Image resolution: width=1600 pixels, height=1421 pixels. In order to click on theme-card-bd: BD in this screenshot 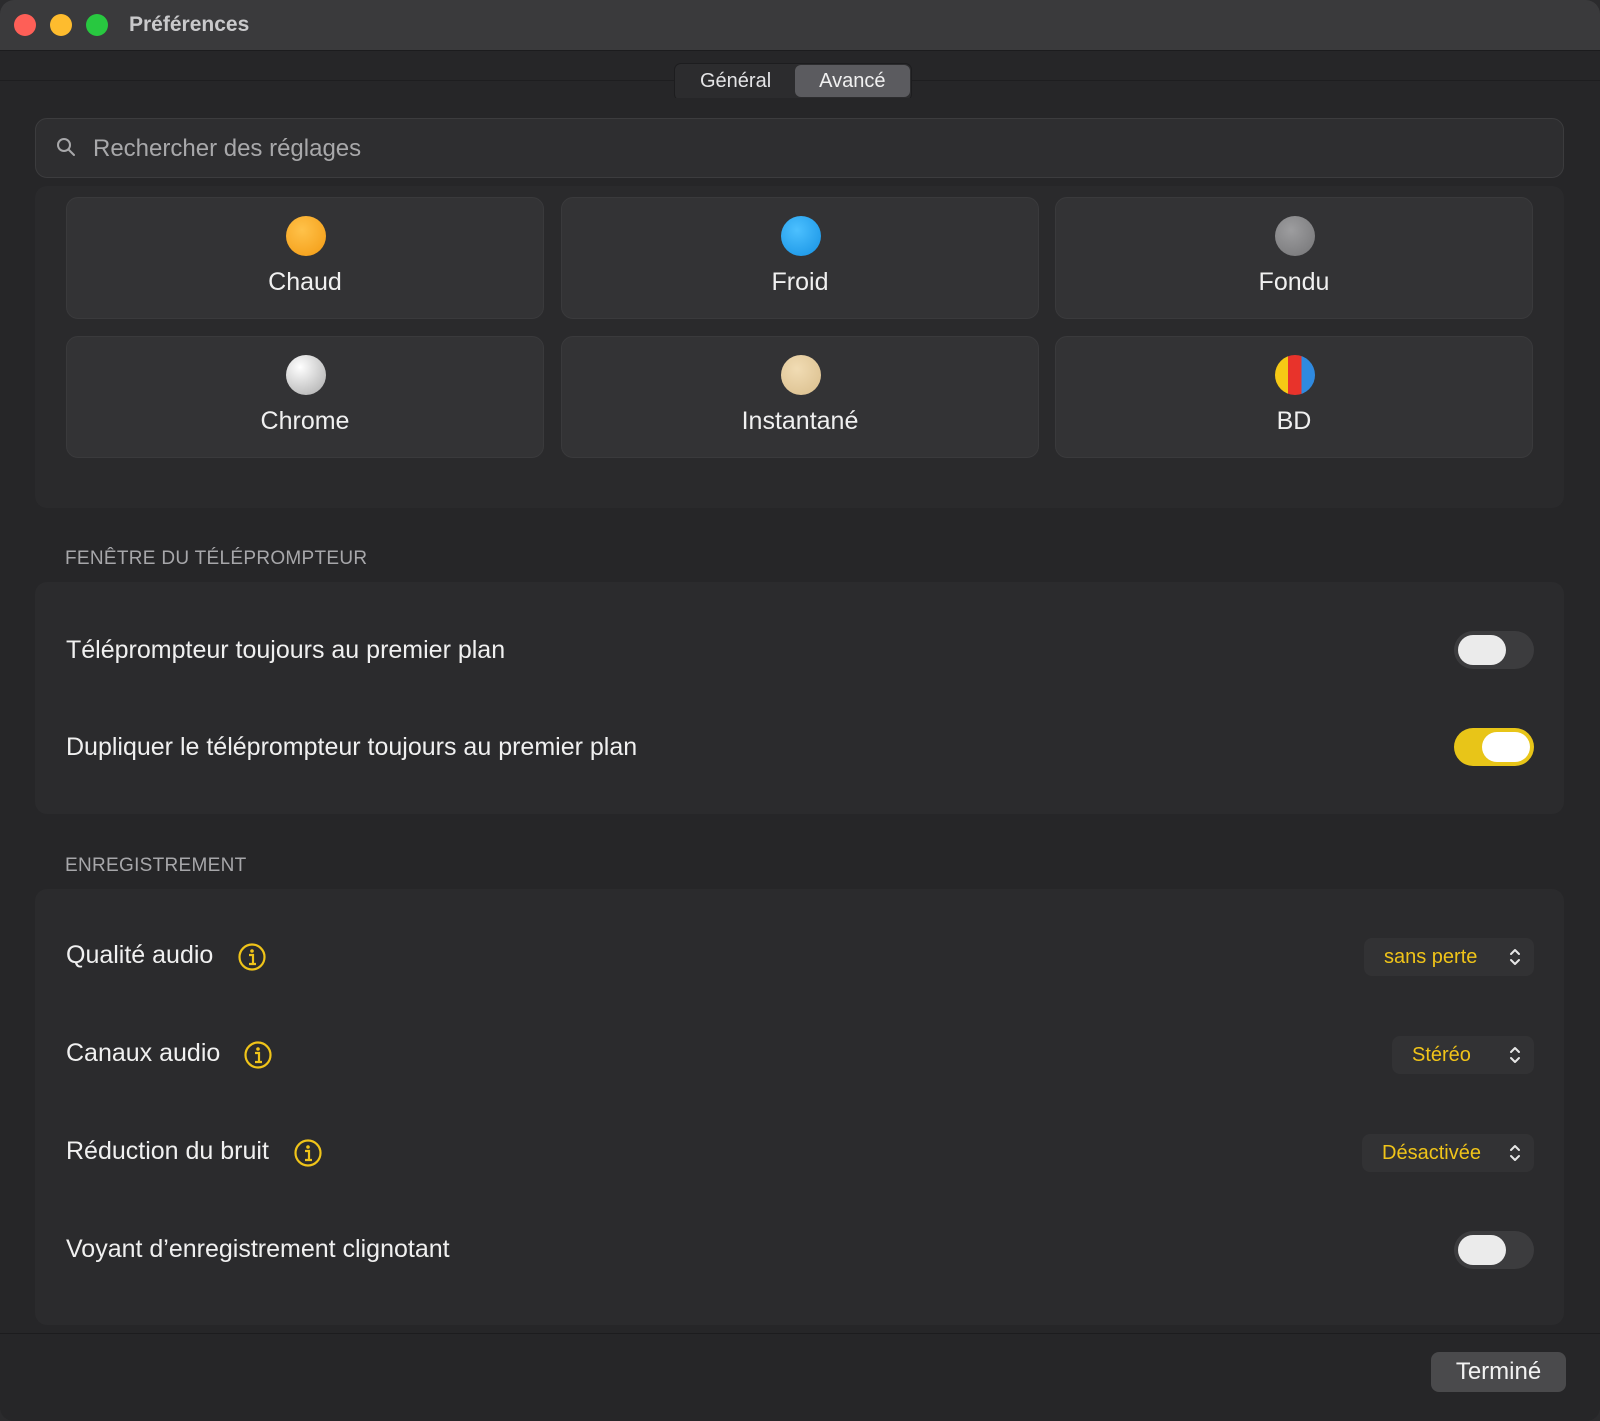, I will do `click(1294, 397)`.